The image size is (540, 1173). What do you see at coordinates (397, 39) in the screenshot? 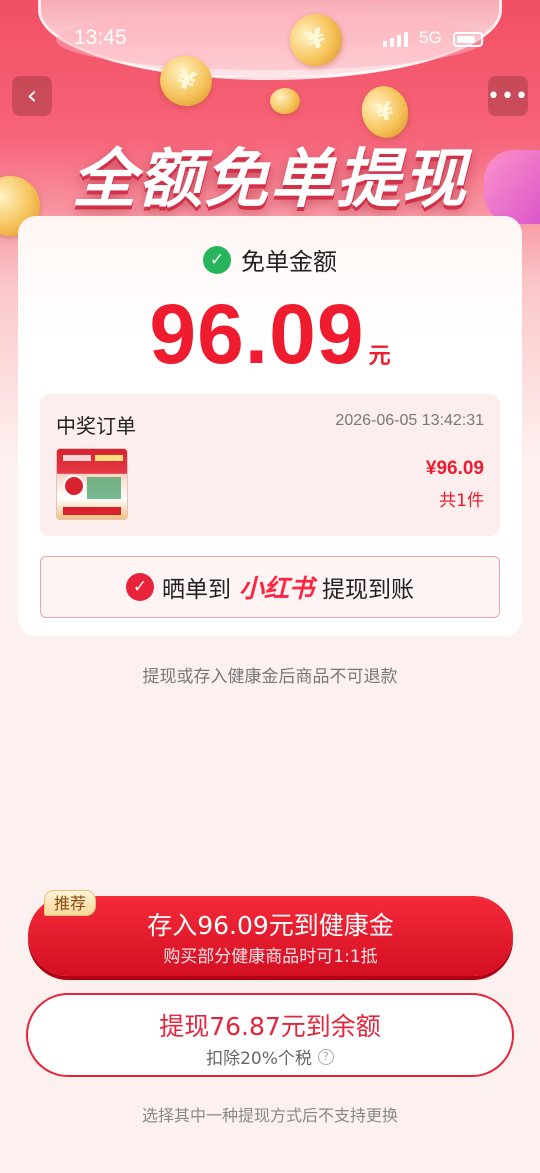
I see `signal-icon` at bounding box center [397, 39].